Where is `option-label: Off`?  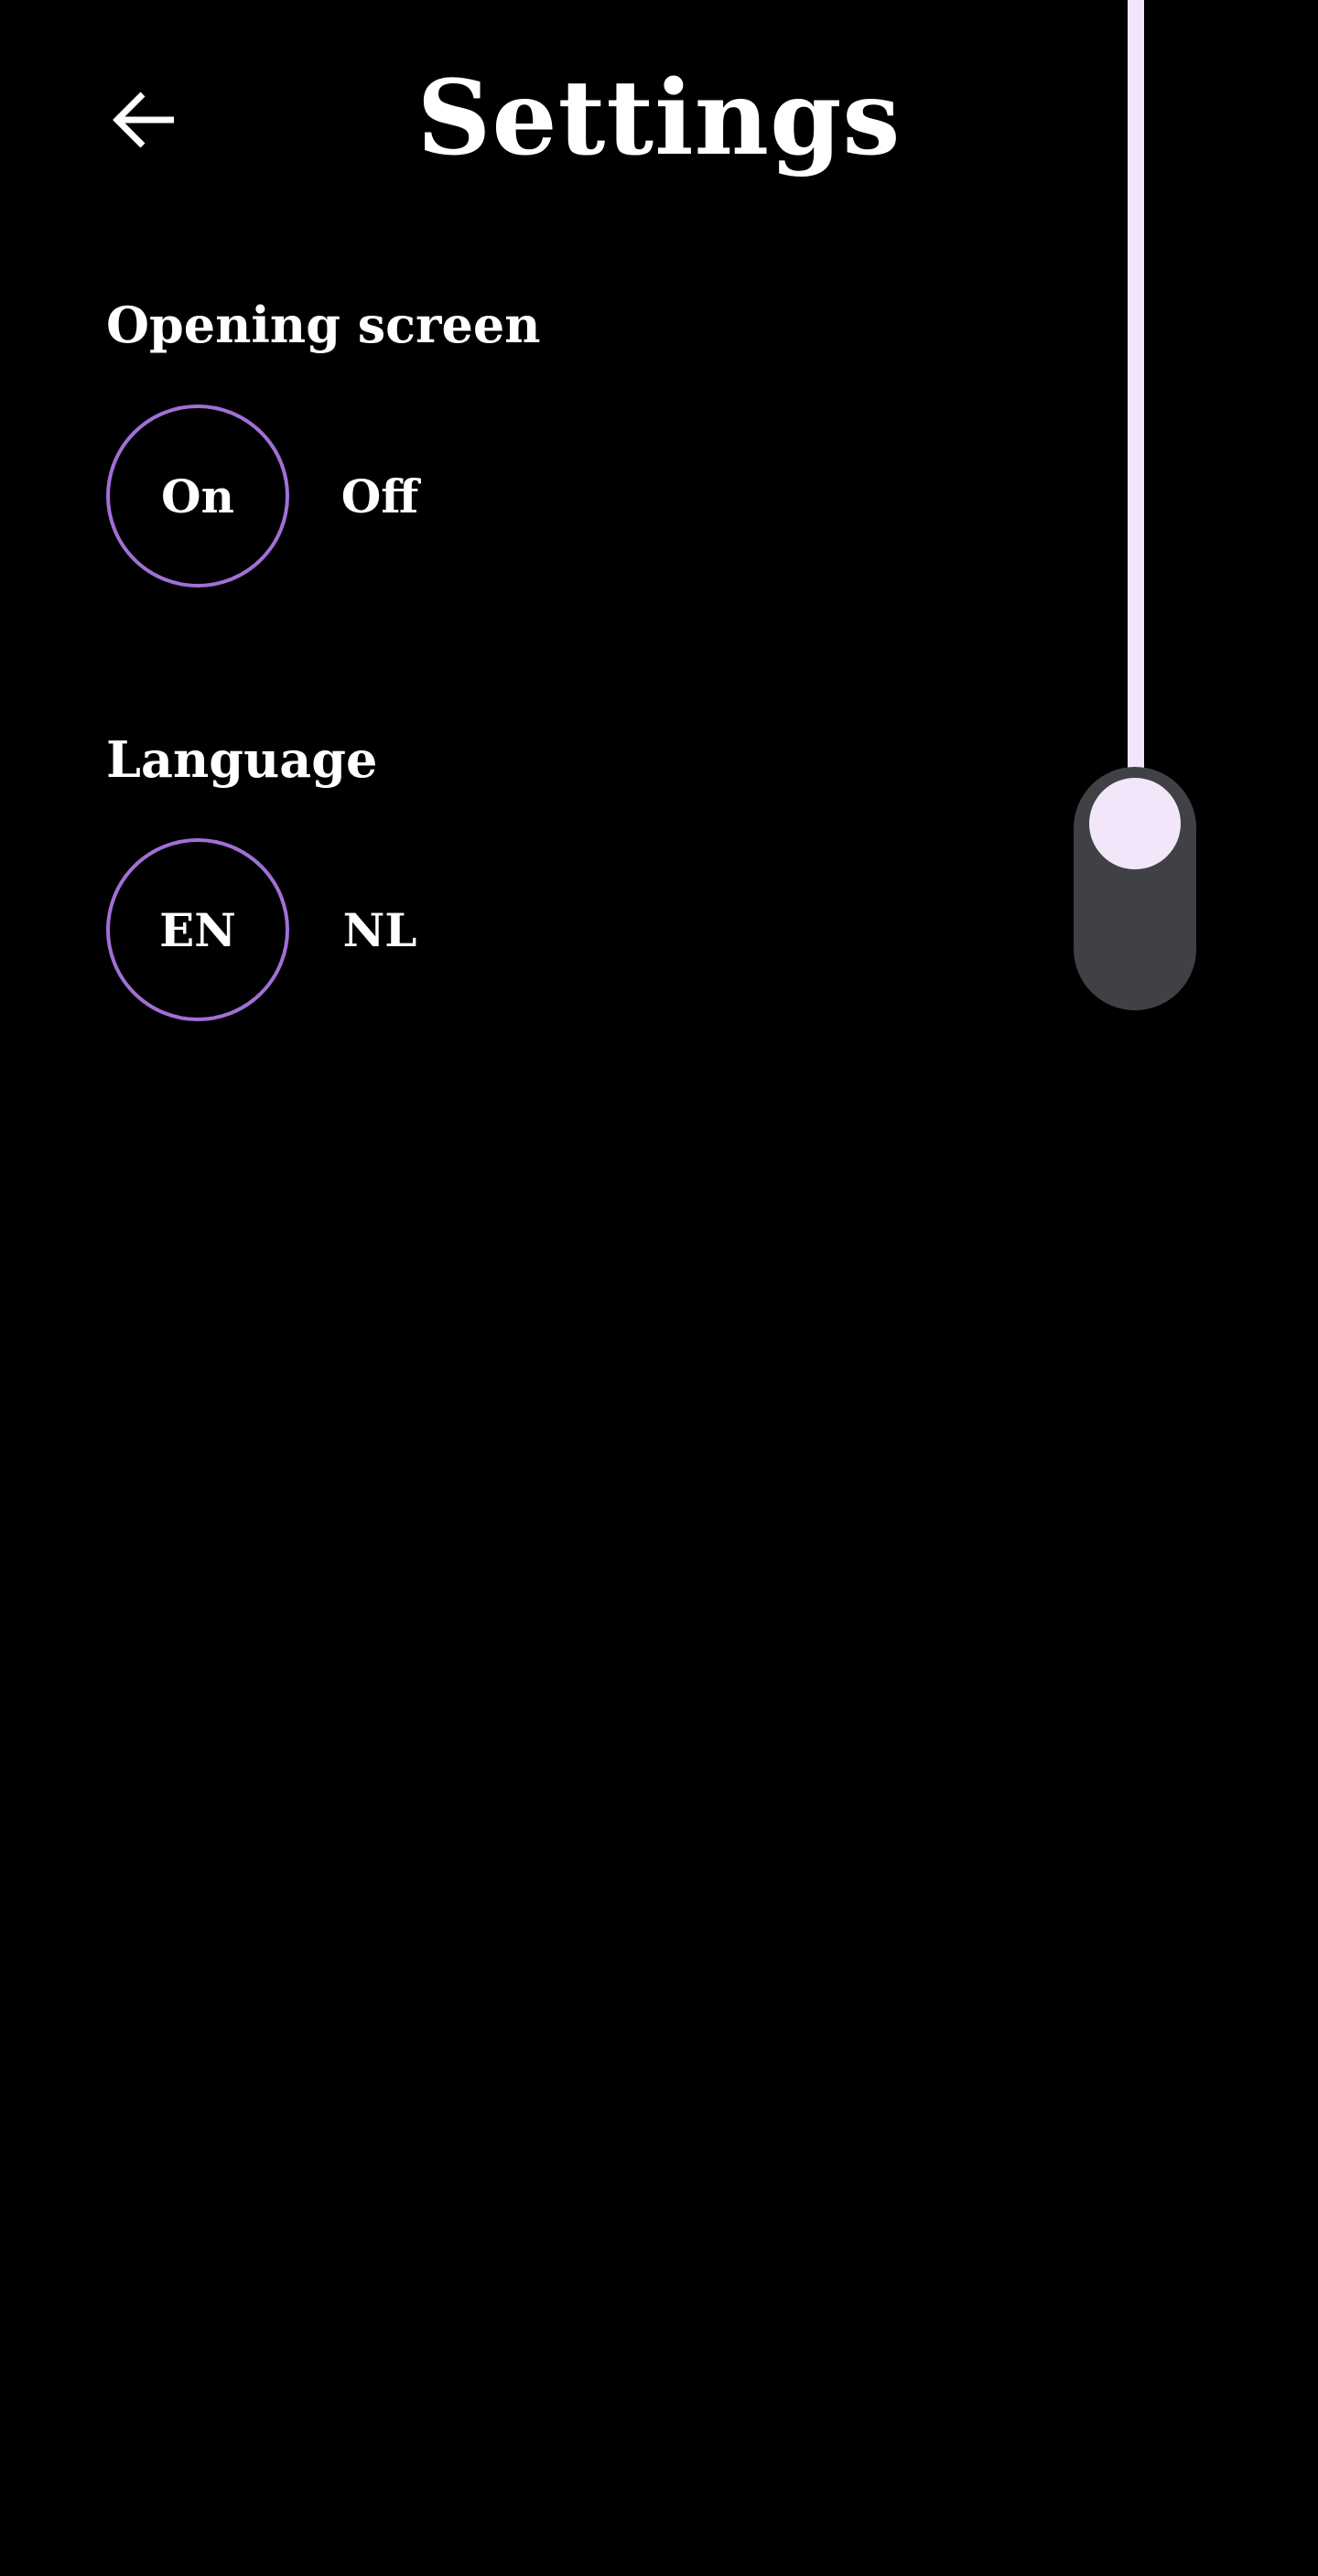
option-label: Off is located at coordinates (379, 496).